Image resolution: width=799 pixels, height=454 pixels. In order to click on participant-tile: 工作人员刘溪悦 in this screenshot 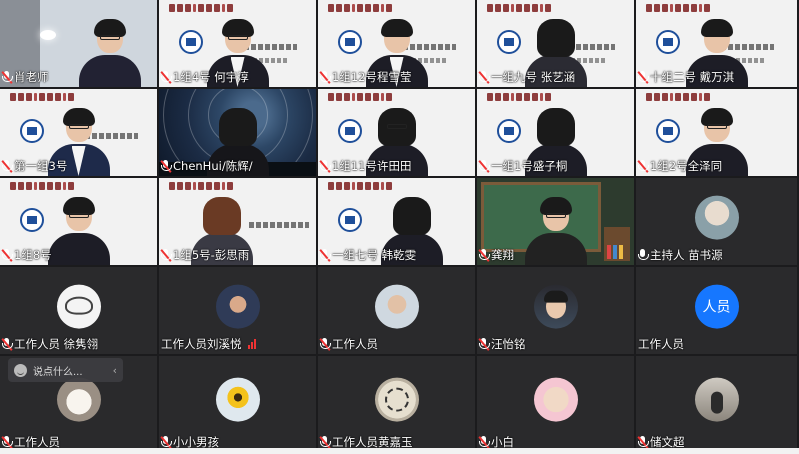, I will do `click(237, 310)`.